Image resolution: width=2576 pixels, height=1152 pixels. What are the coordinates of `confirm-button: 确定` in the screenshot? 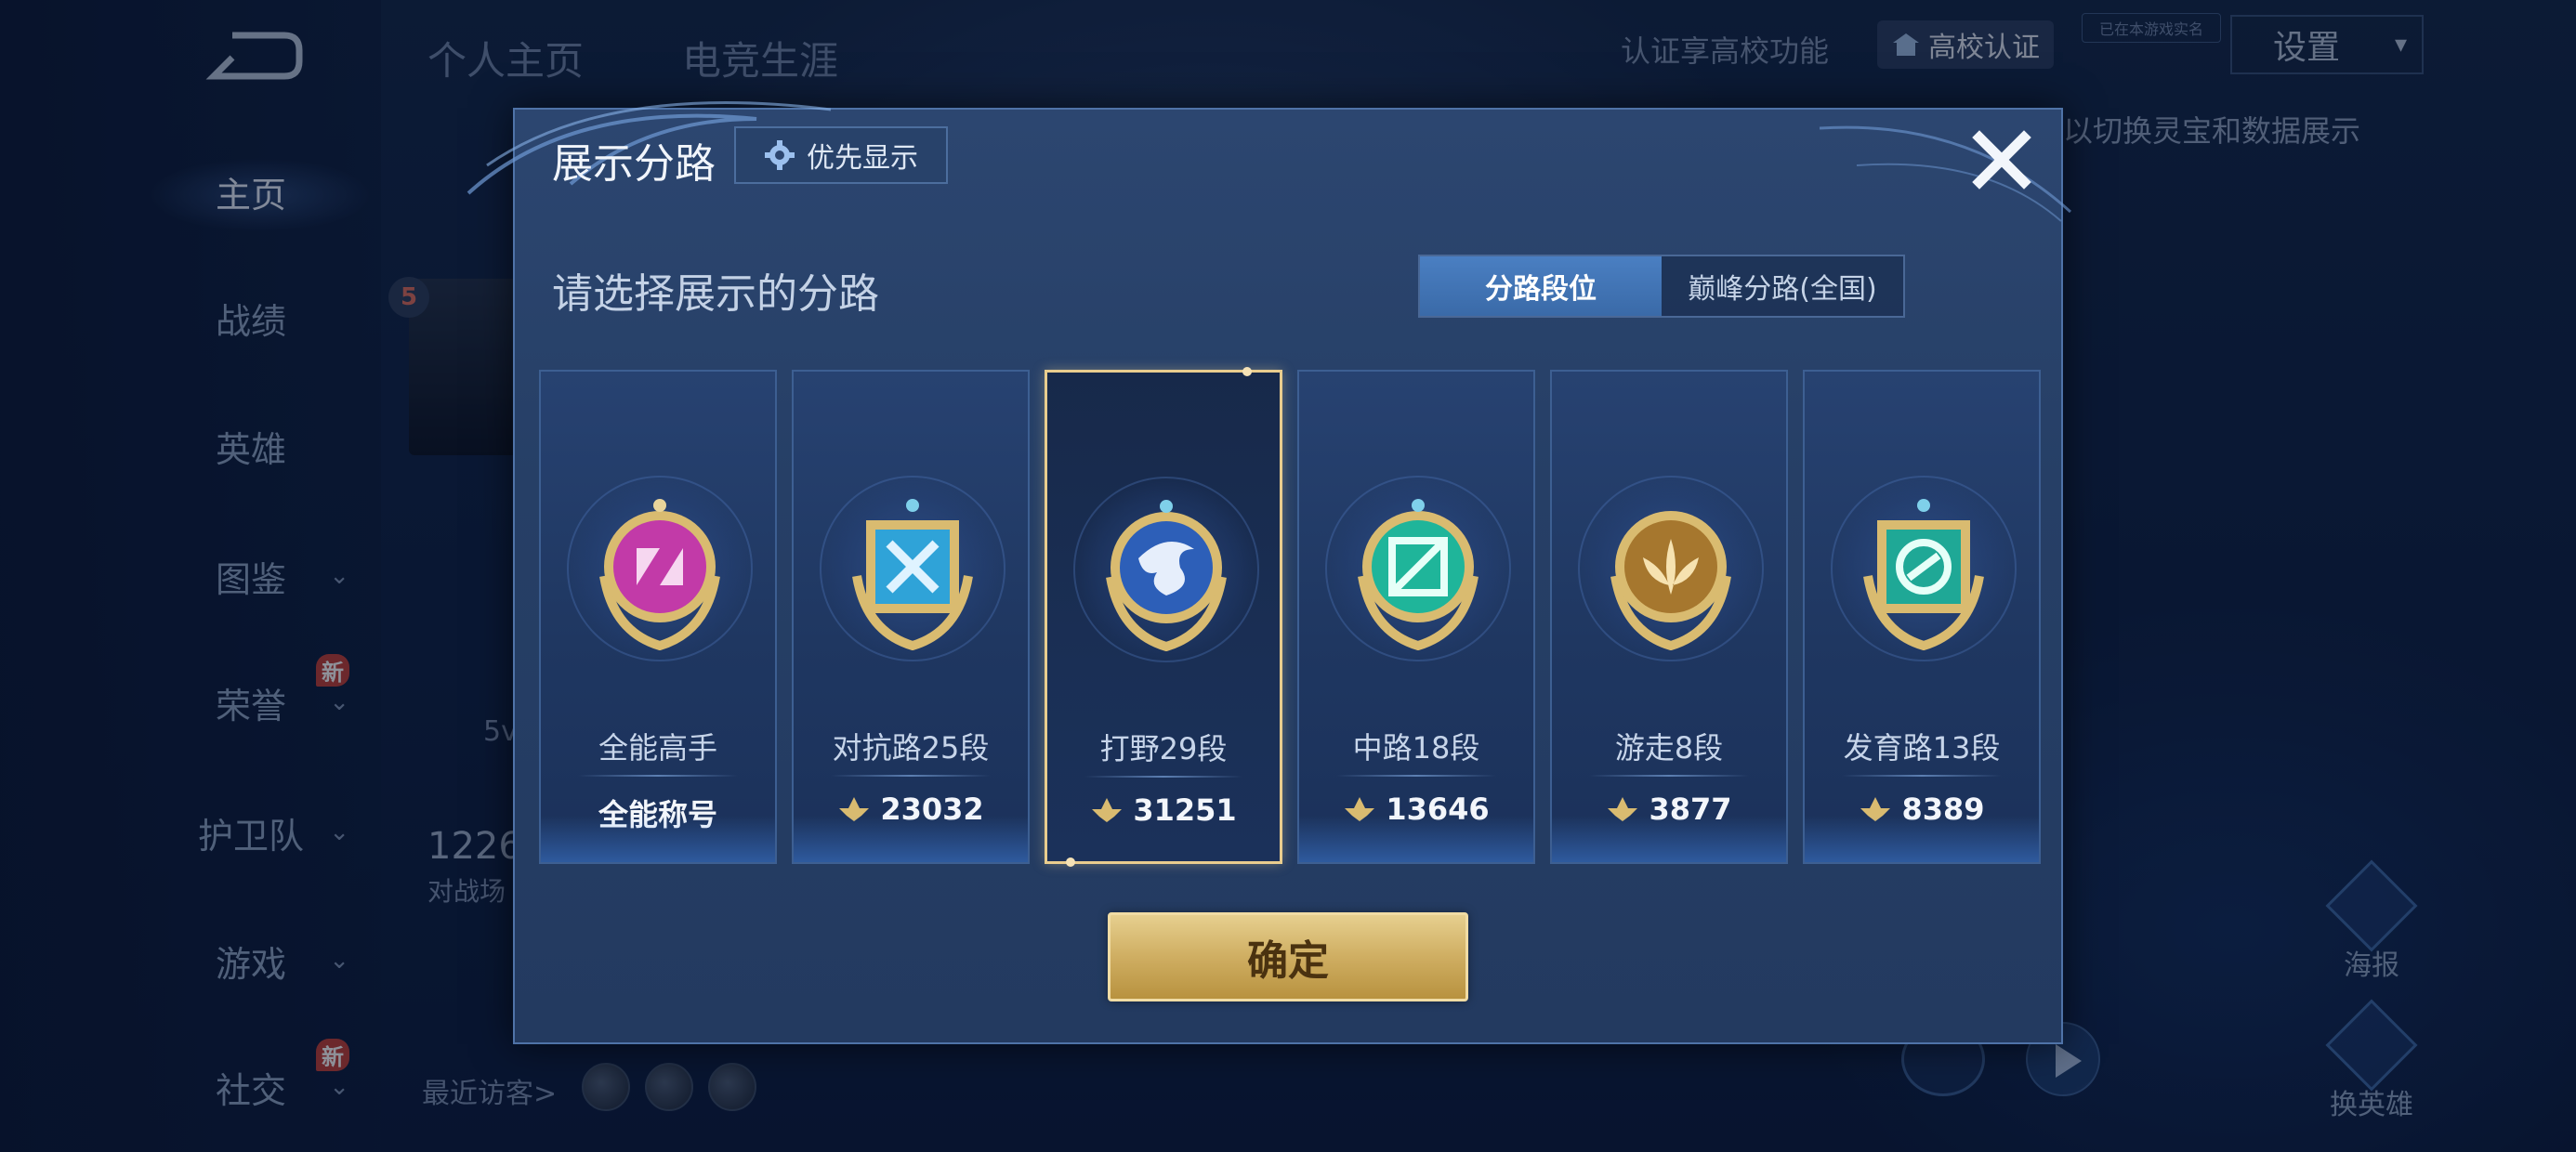 It's located at (1288, 956).